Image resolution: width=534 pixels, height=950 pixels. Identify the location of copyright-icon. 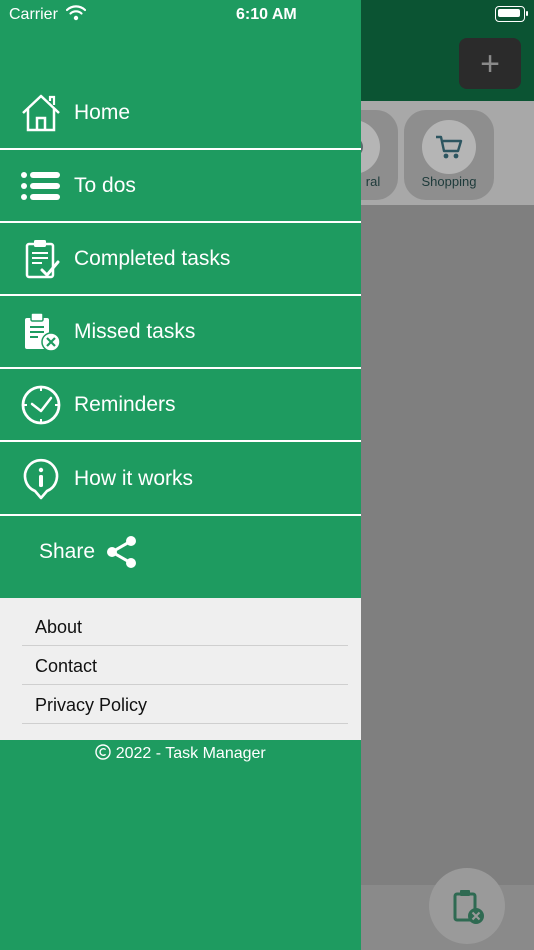
(103, 752).